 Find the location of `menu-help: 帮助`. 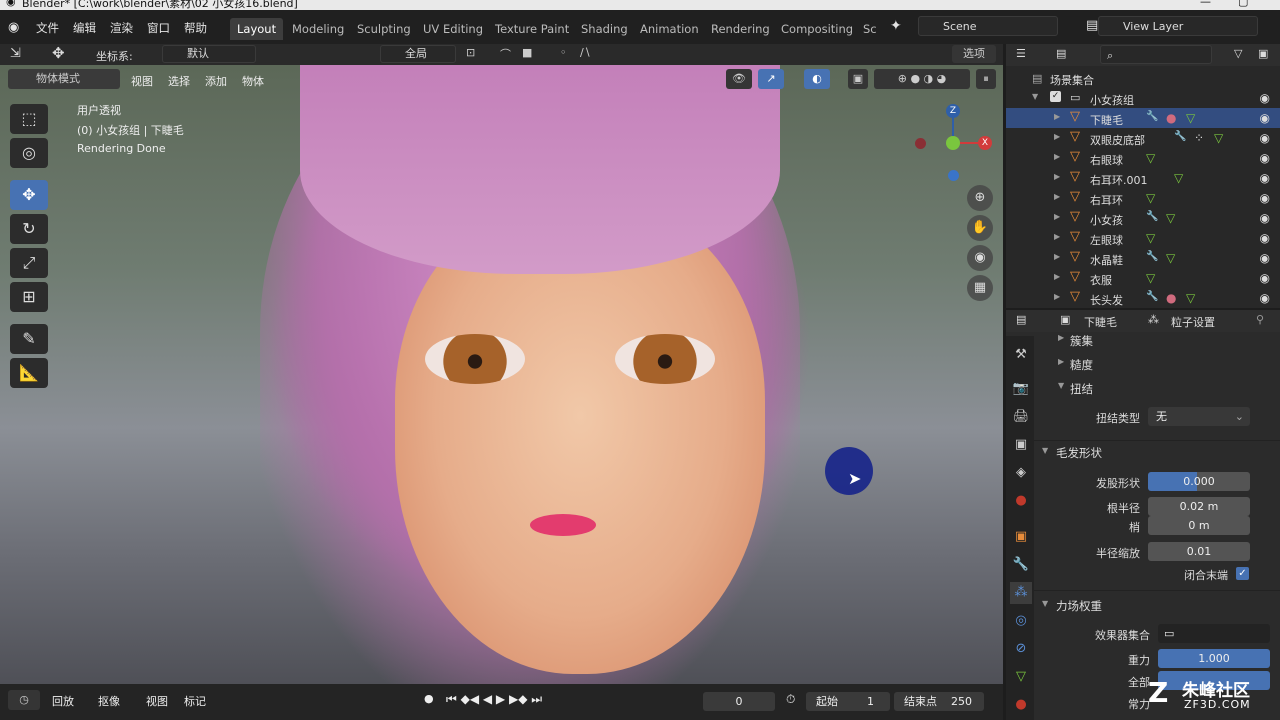

menu-help: 帮助 is located at coordinates (195, 28).